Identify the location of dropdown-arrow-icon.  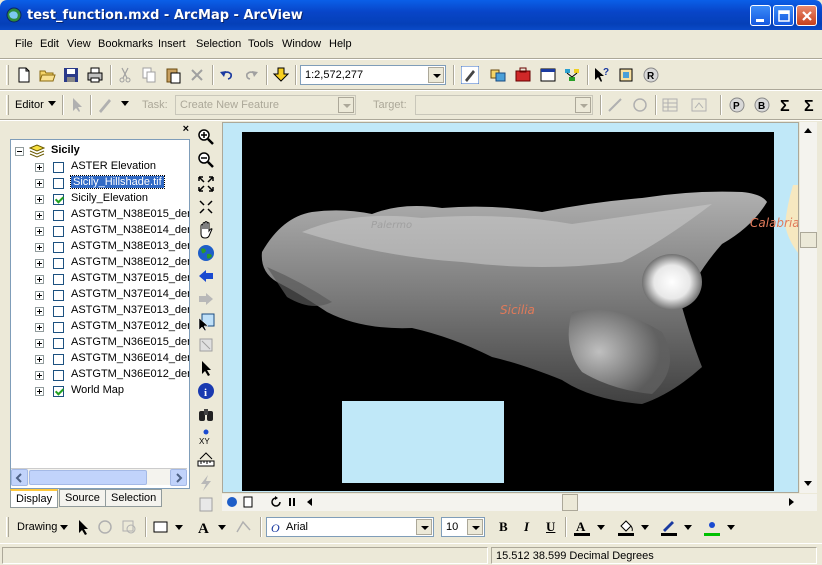
(583, 105).